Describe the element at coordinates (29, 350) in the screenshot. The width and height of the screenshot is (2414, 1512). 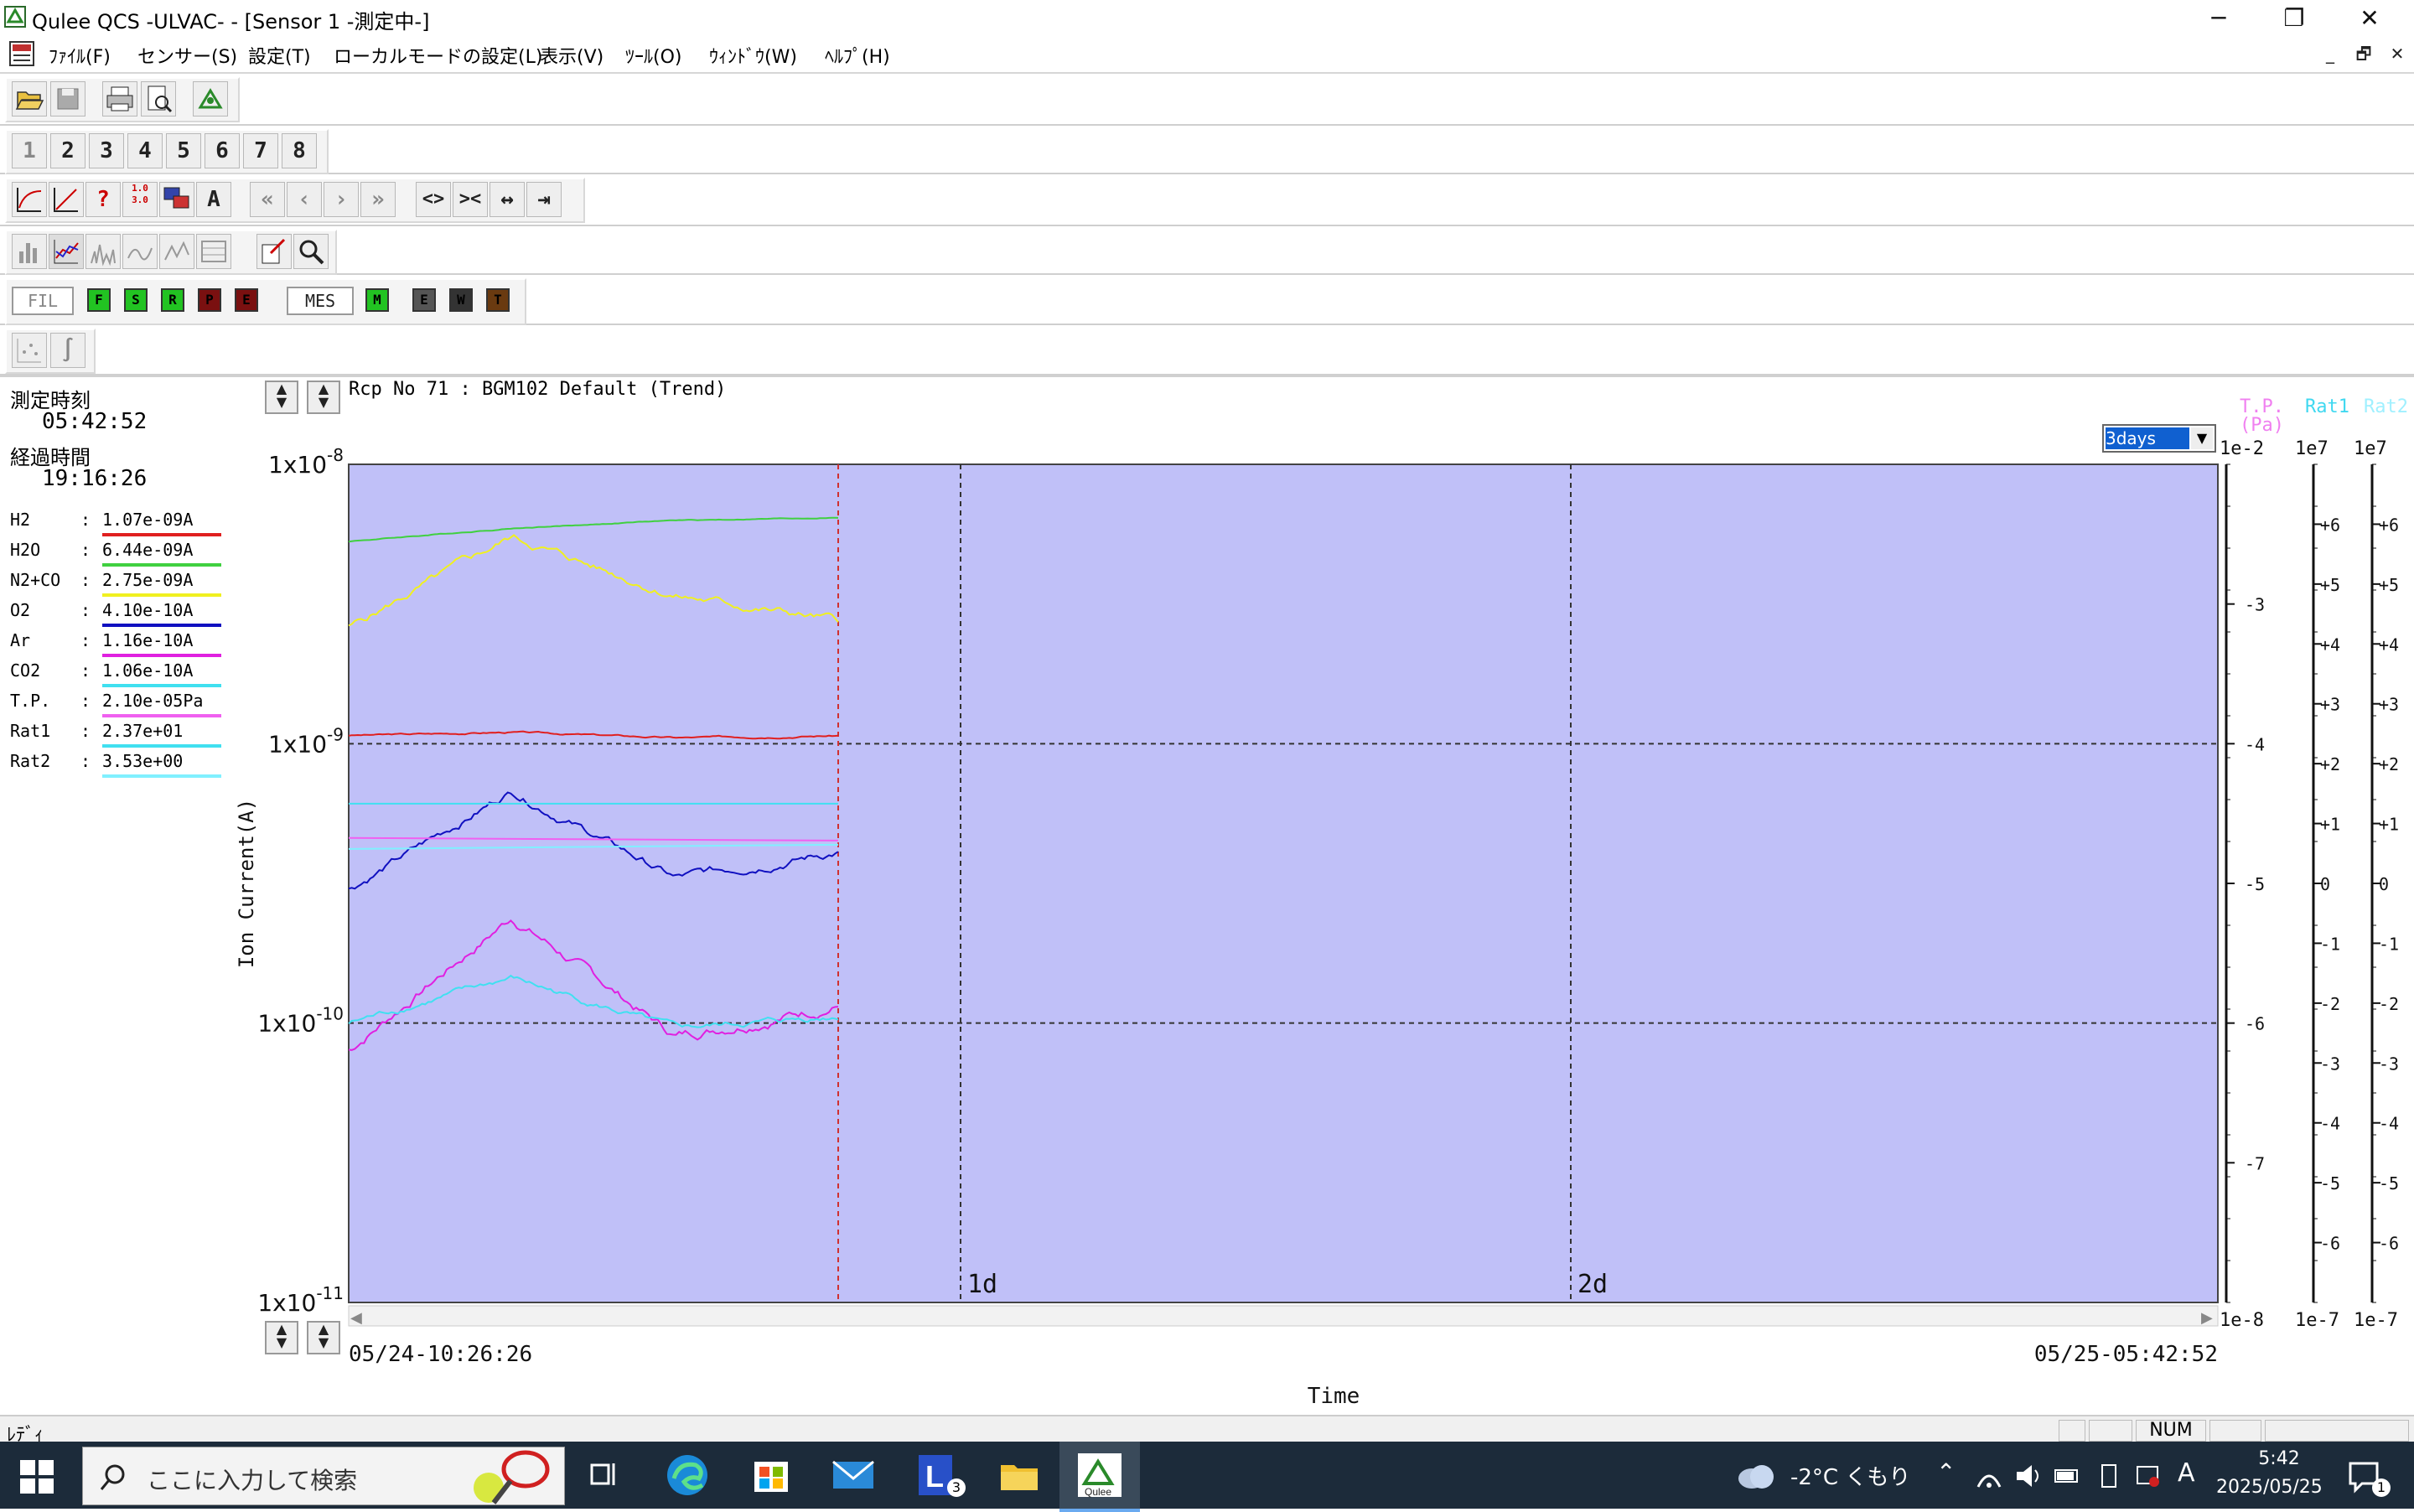
I see `scatter-button` at that location.